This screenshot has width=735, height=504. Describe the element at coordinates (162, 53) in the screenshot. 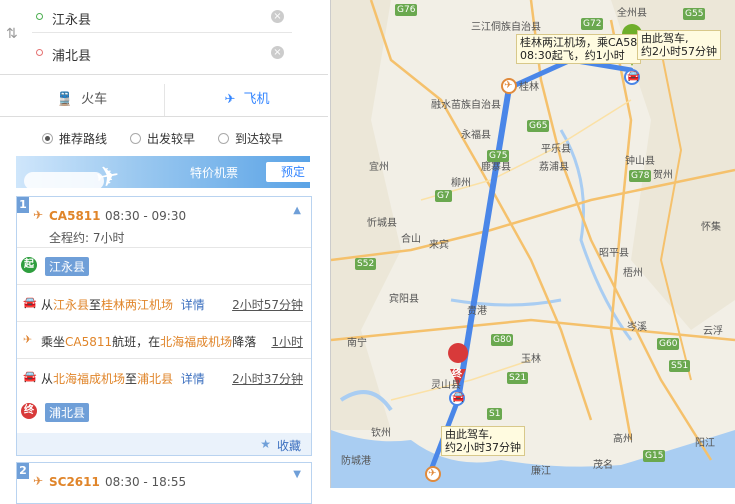

I see `destination-field: 浦北县 ×` at that location.